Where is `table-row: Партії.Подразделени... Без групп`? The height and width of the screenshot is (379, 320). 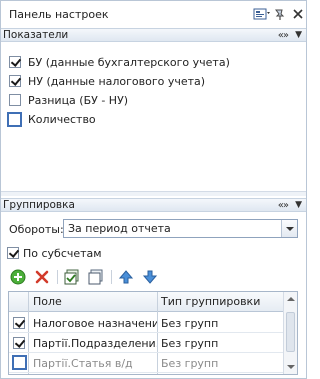
table-row: Партії.Подразделени... Без групп is located at coordinates (146, 343).